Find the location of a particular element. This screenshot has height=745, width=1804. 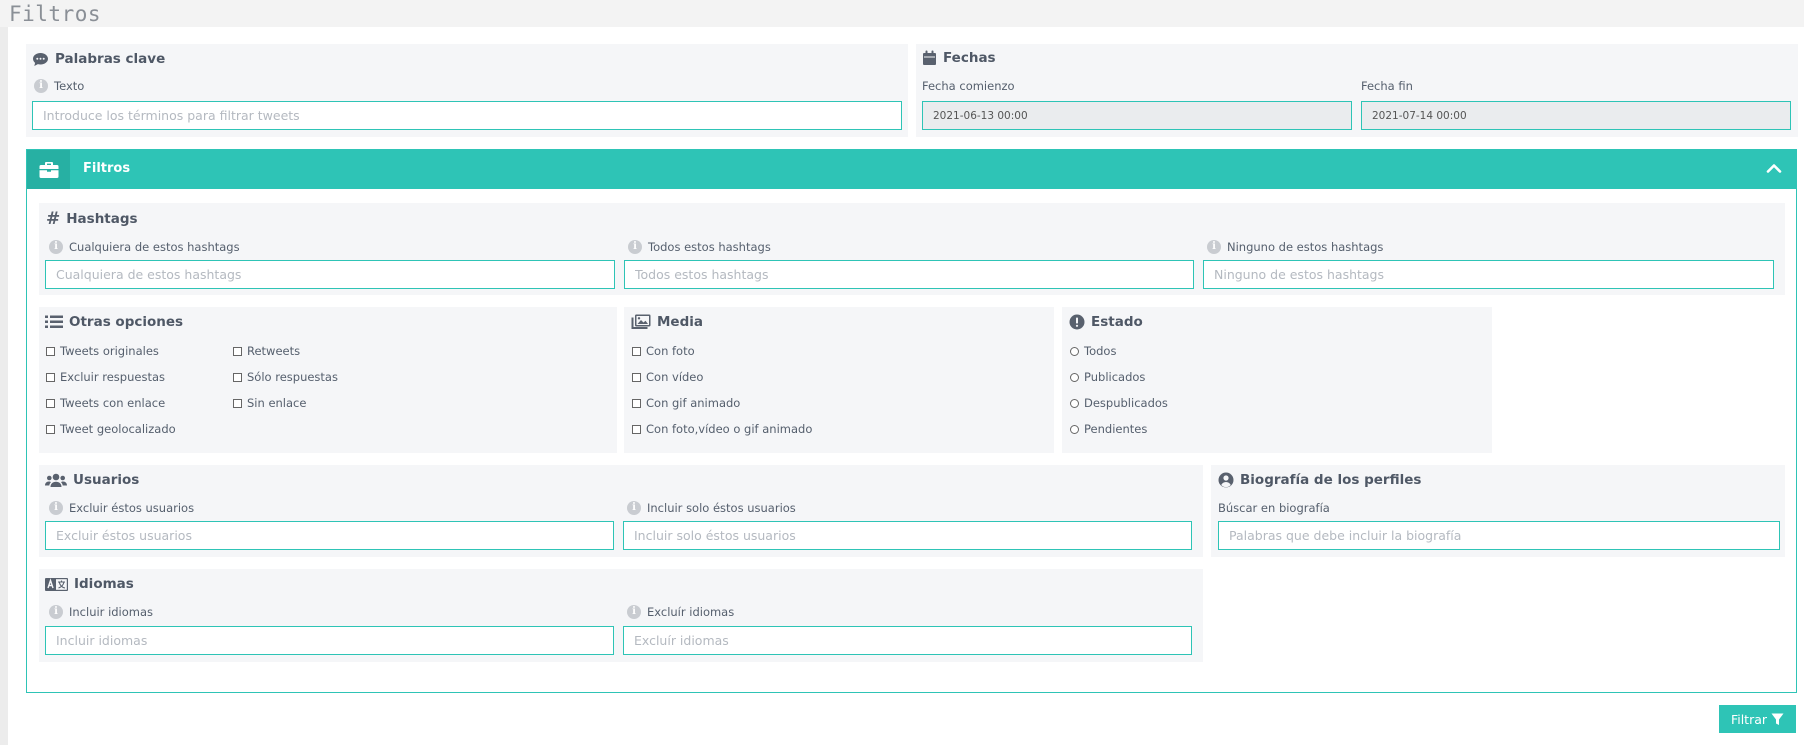

keywords-input is located at coordinates (467, 115).